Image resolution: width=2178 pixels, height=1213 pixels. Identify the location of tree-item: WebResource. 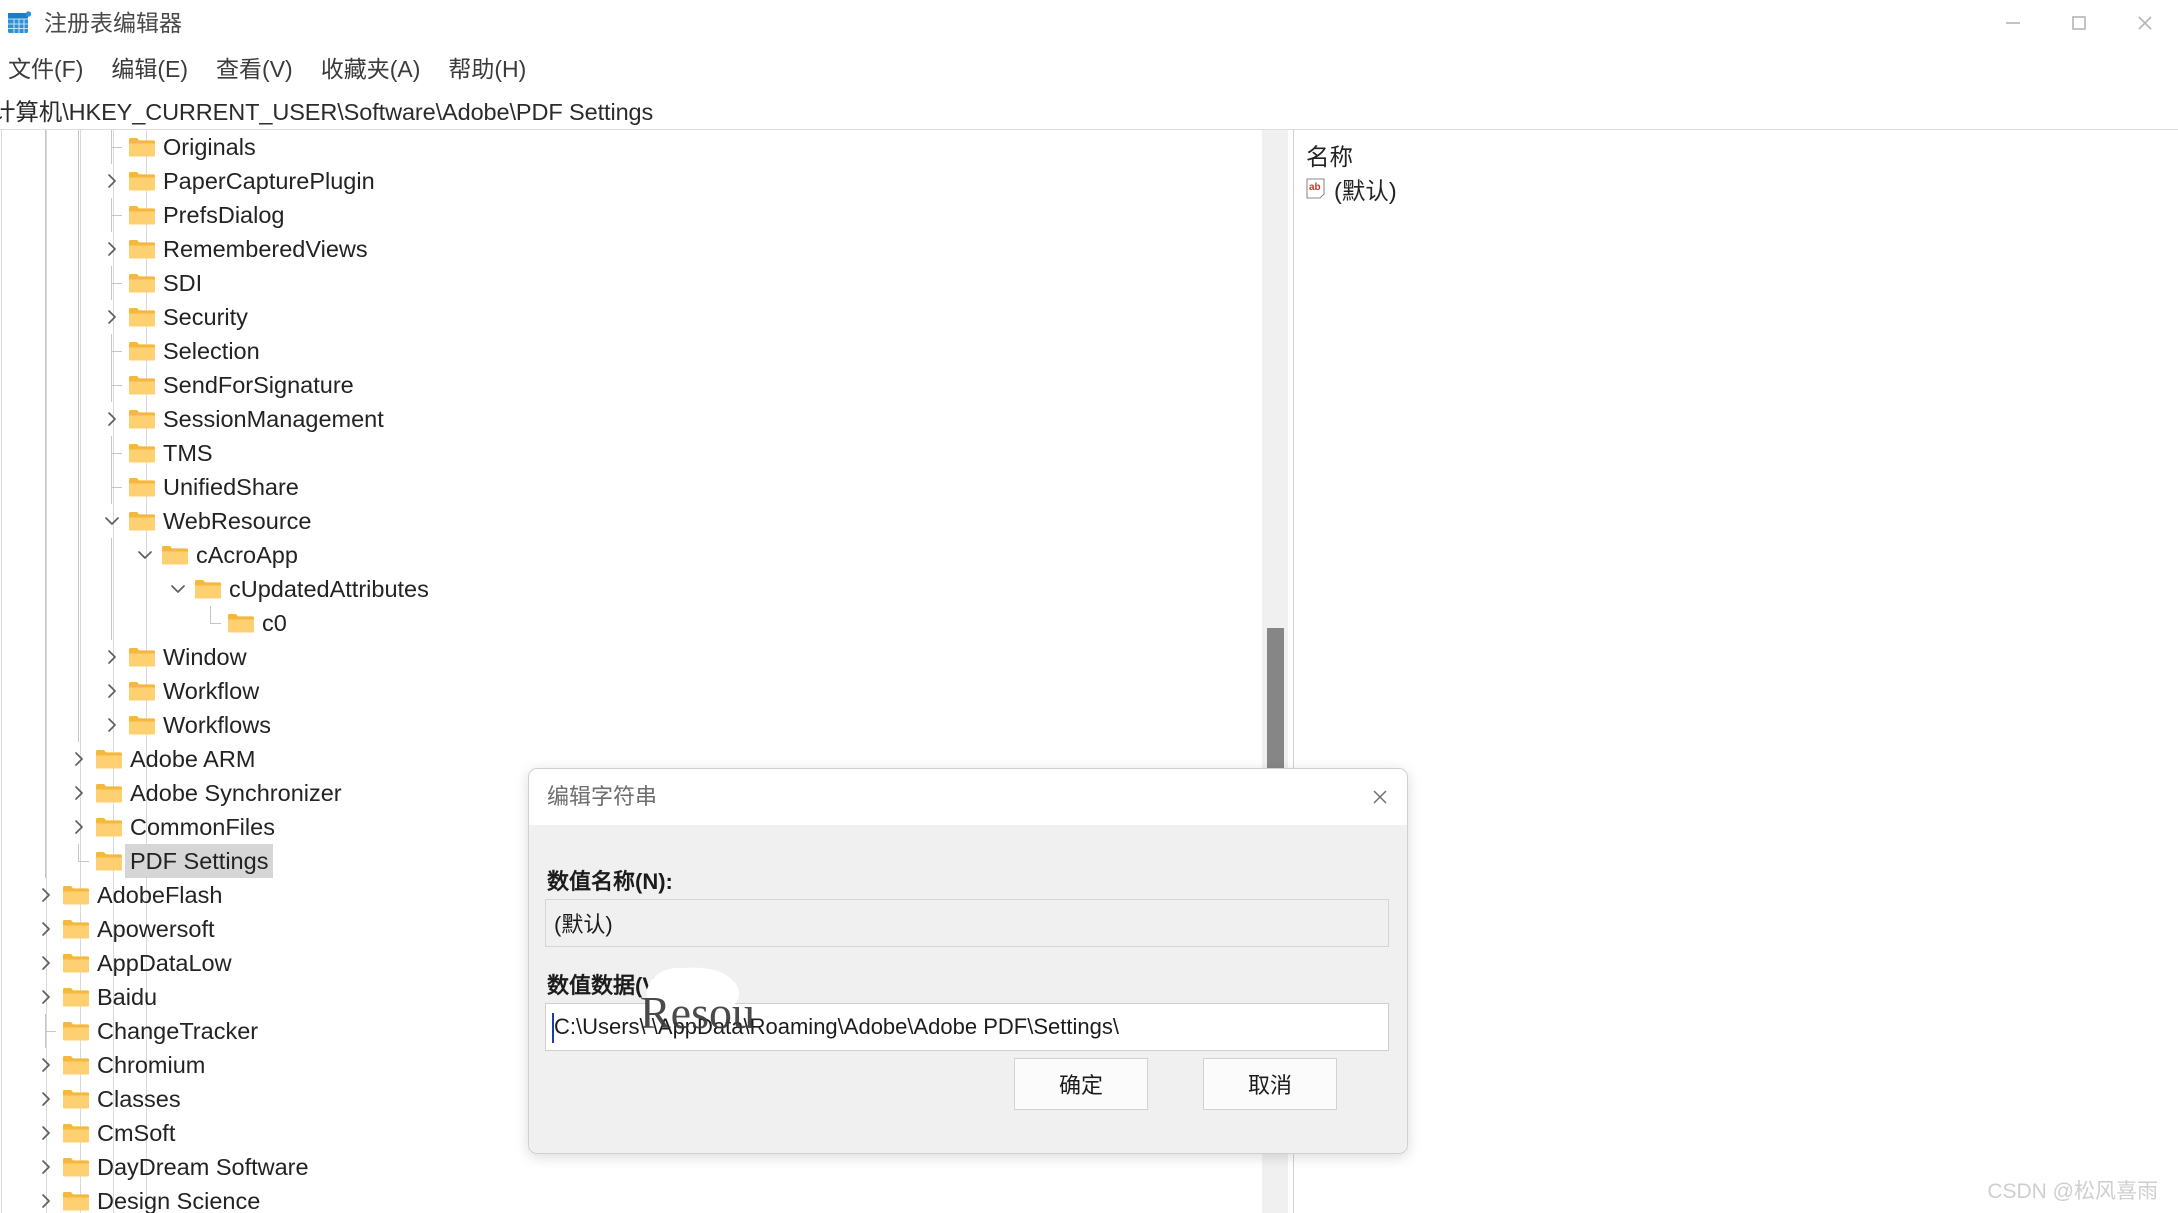
(627, 521).